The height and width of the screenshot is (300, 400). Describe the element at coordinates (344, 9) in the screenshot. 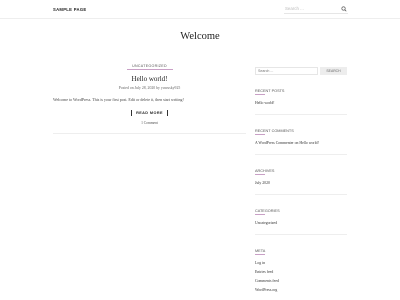

I see `search-icon` at that location.